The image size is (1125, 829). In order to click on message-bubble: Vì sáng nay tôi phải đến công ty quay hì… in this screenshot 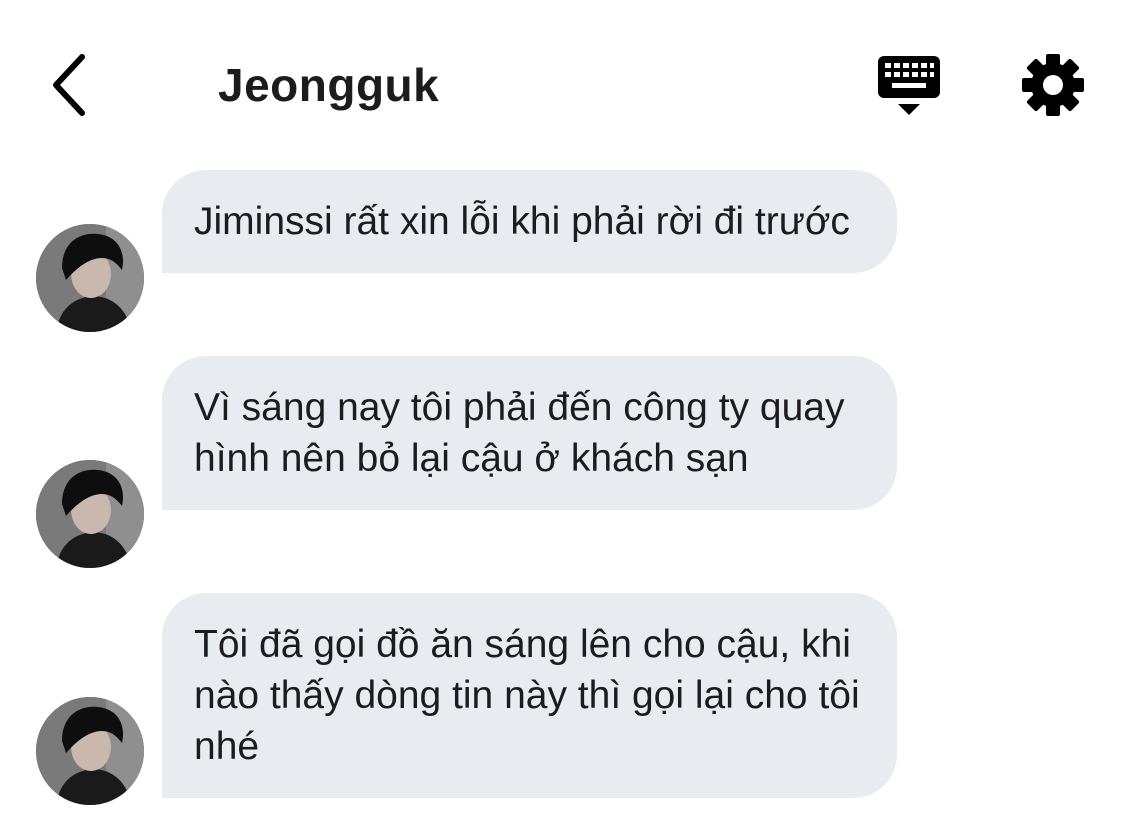, I will do `click(529, 433)`.